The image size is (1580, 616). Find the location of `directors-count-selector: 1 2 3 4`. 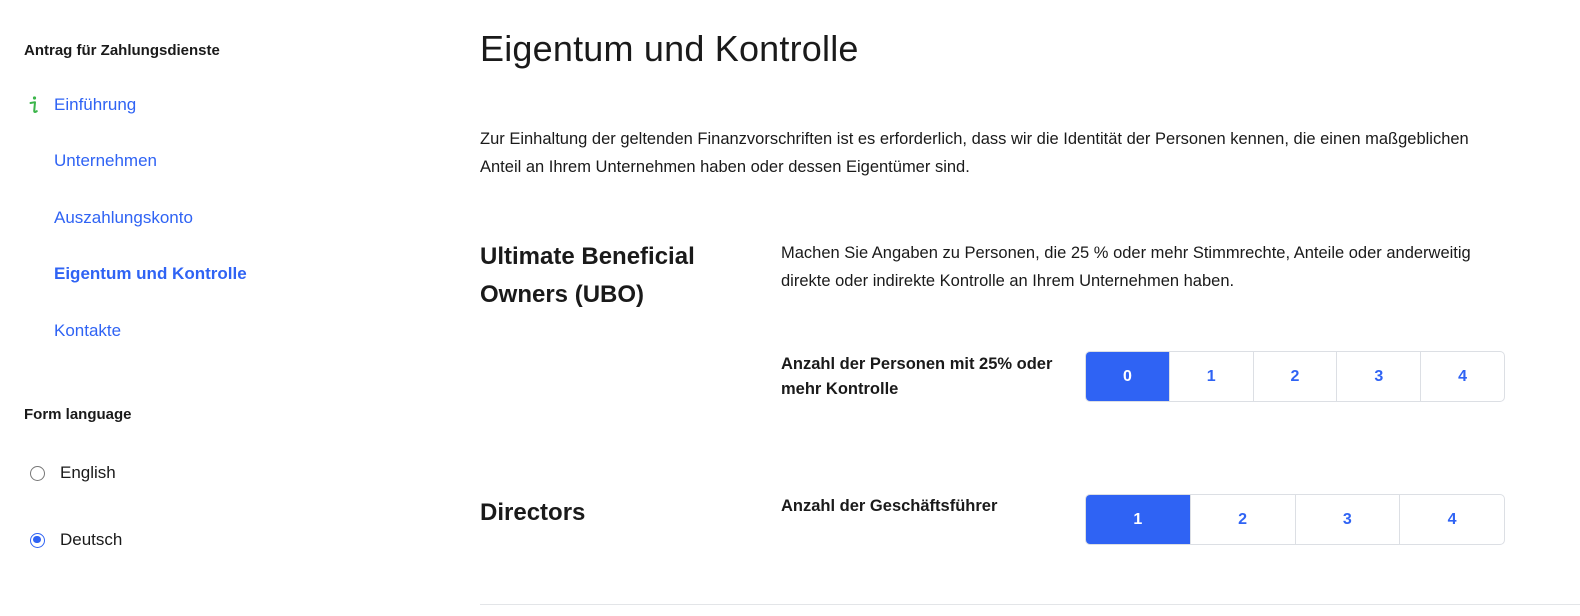

directors-count-selector: 1 2 3 4 is located at coordinates (1295, 519).